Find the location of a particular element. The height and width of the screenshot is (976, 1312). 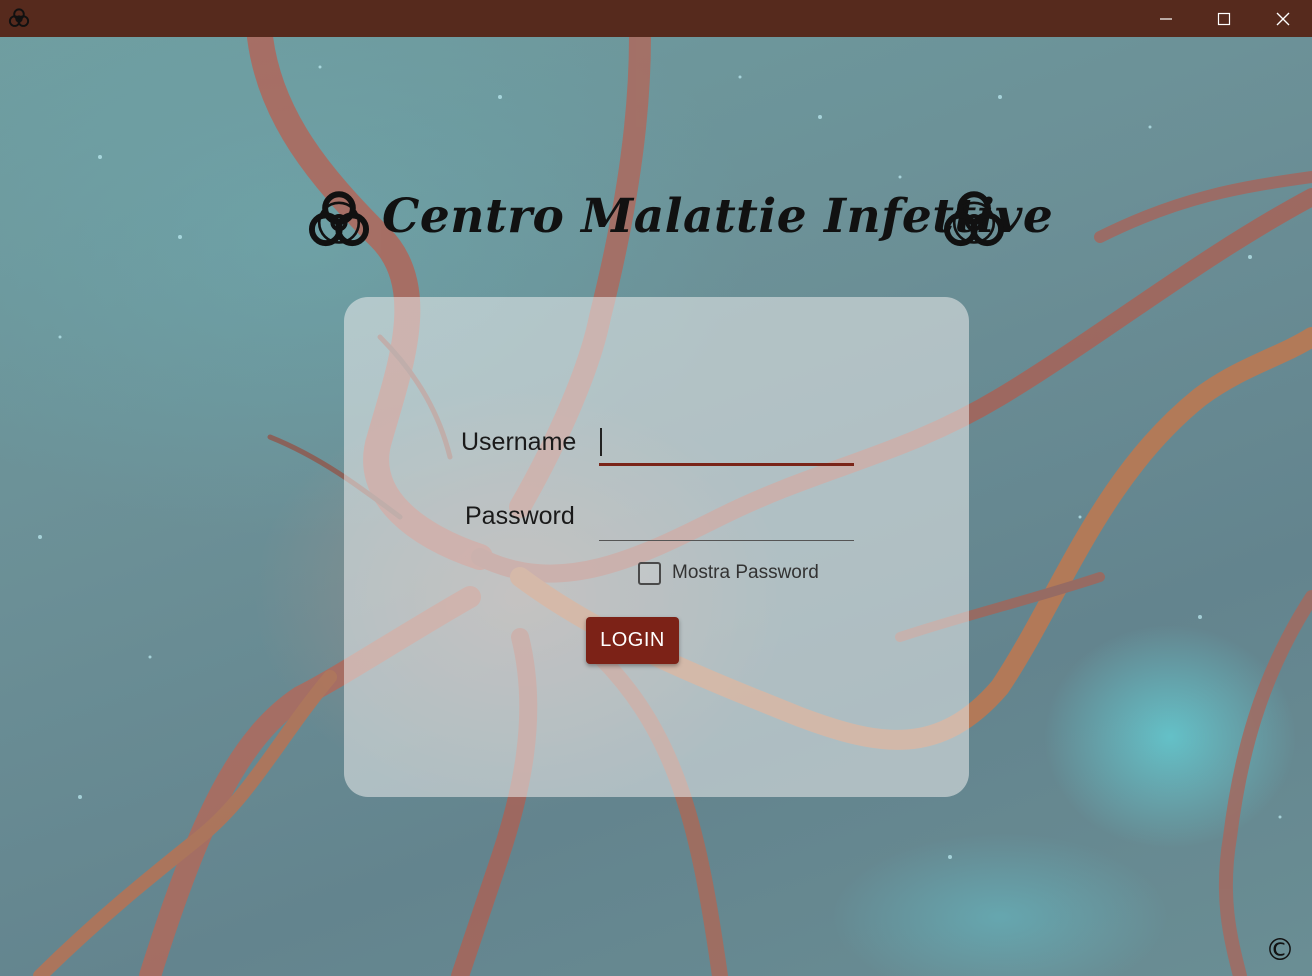

close-icon is located at coordinates (1283, 18).